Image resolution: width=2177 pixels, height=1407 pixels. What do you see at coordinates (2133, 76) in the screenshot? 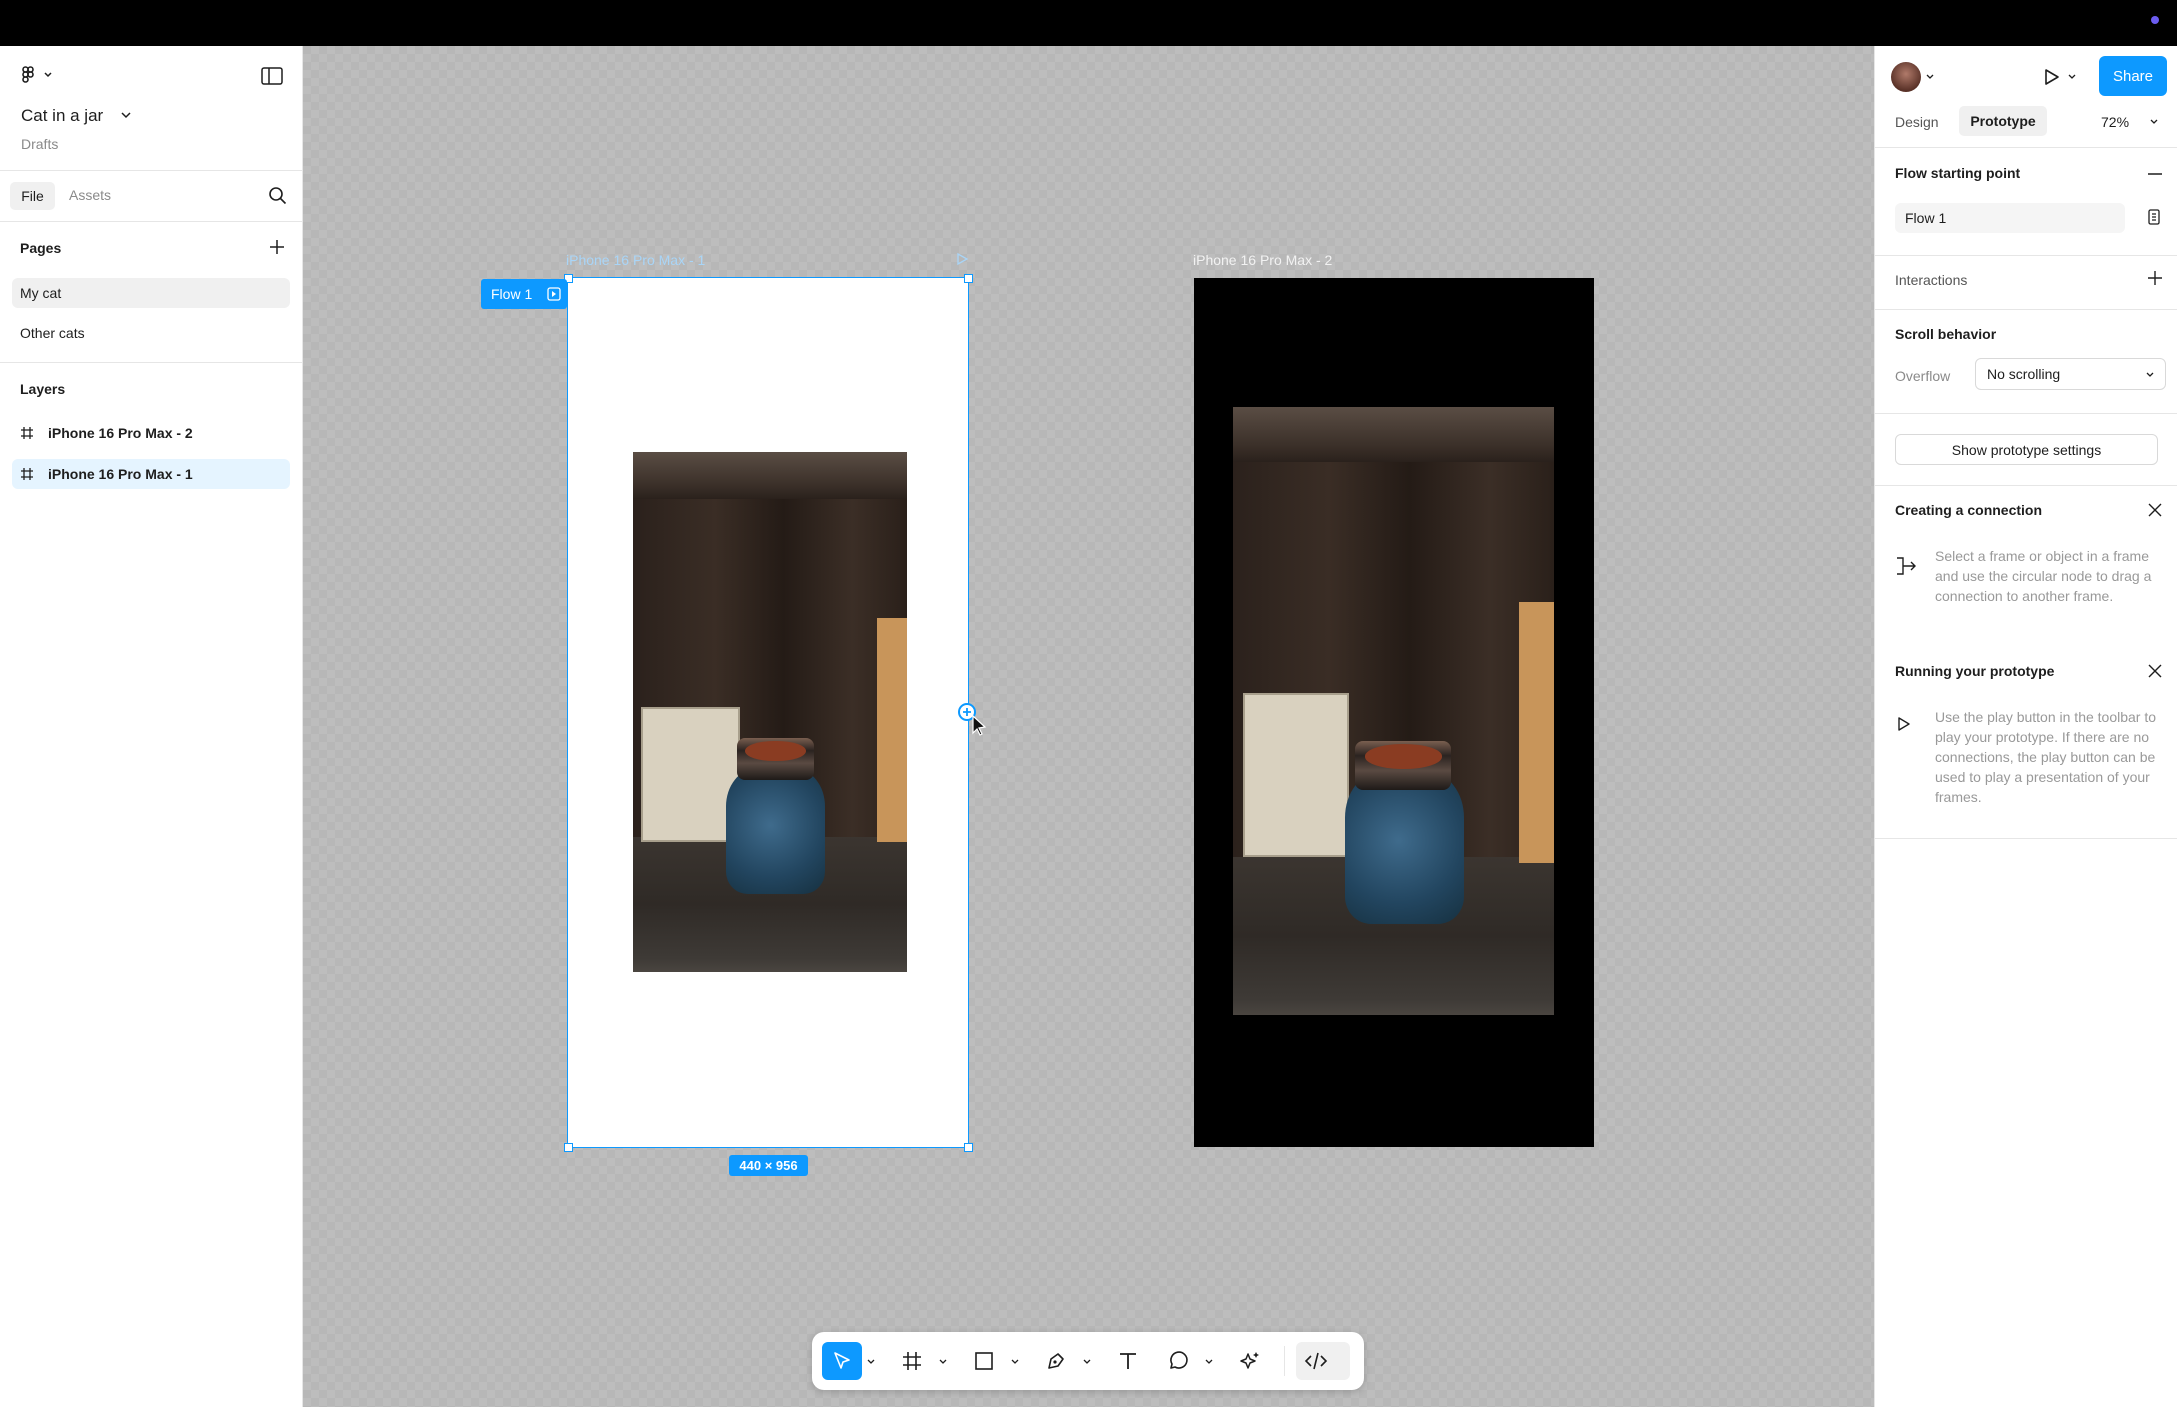
I see `share-button: Share` at bounding box center [2133, 76].